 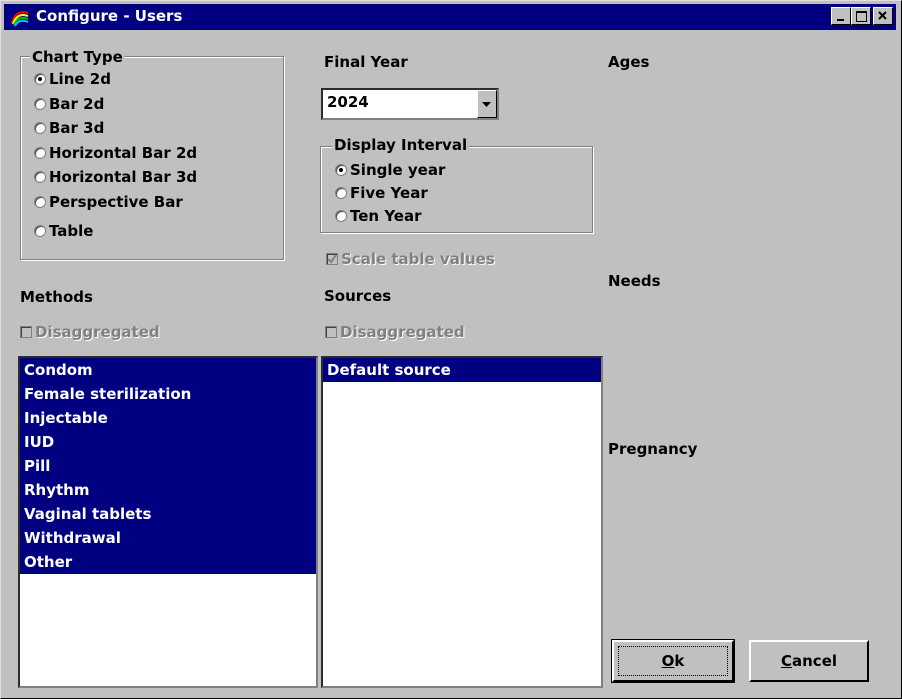 I want to click on display-interval-legend: Display Interval, so click(x=401, y=145).